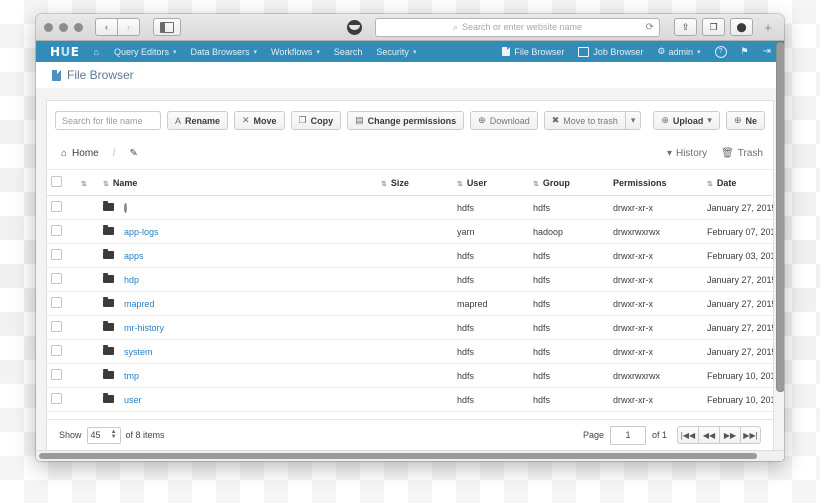 The image size is (820, 503). I want to click on file-name-link: app-logs, so click(141, 232).